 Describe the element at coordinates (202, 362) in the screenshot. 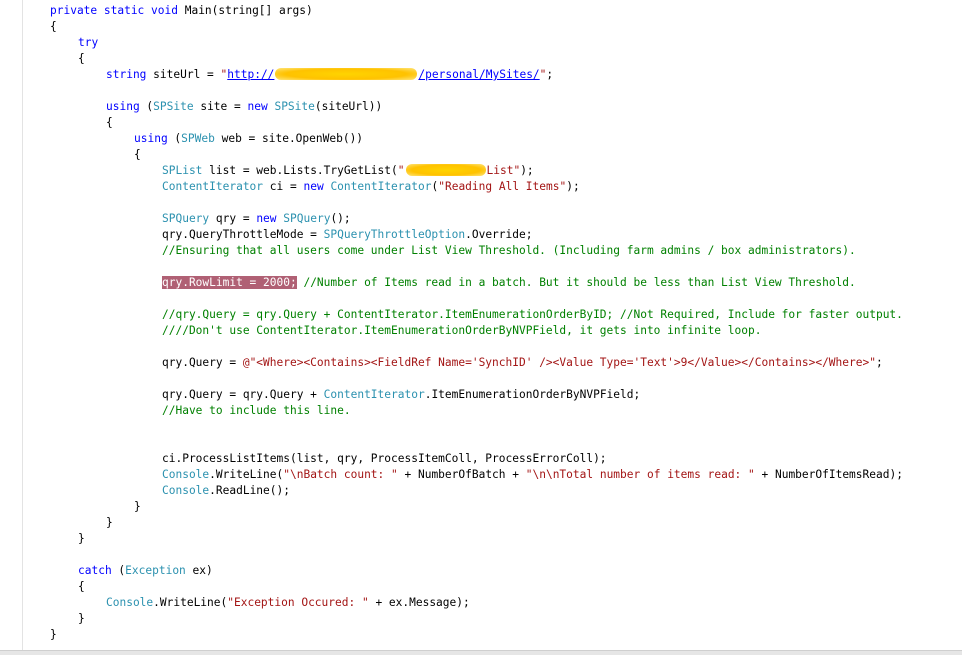

I see `code-text: qry.Query =` at that location.